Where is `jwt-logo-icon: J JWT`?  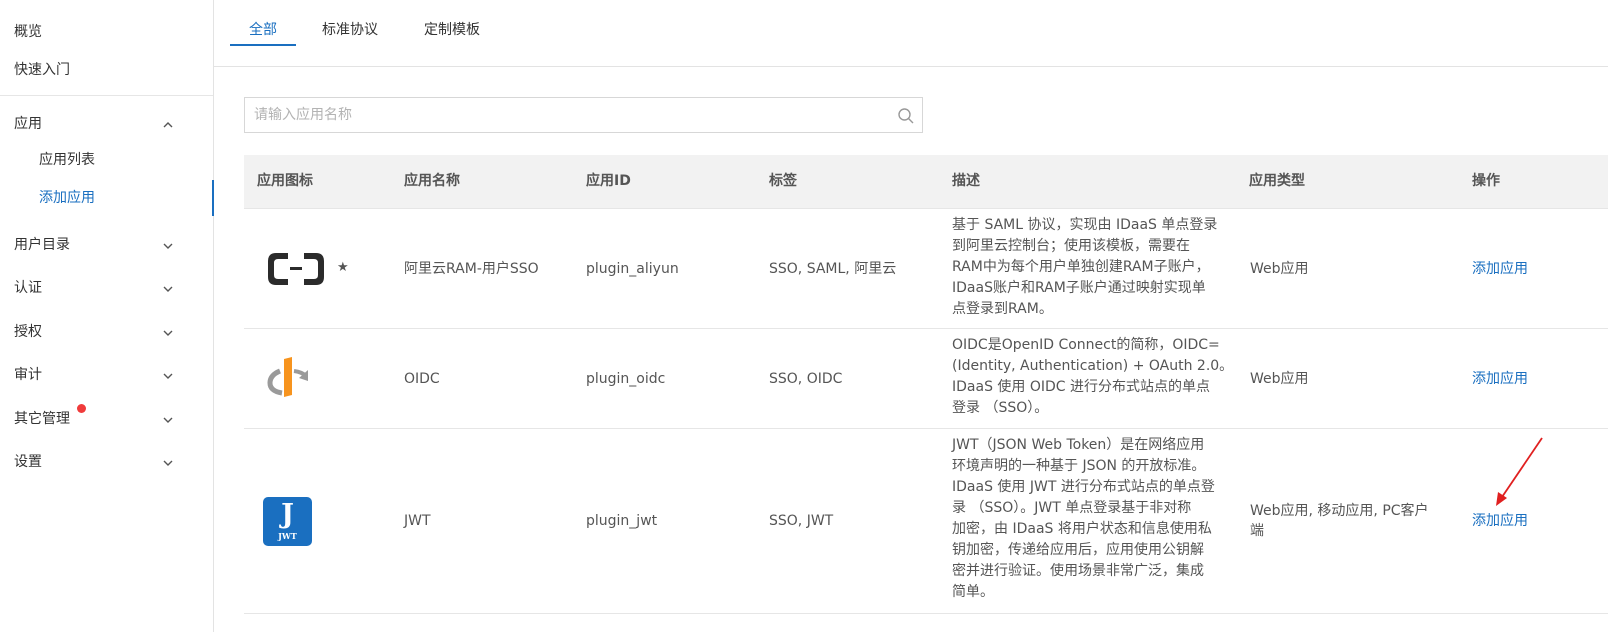 jwt-logo-icon: J JWT is located at coordinates (287, 521).